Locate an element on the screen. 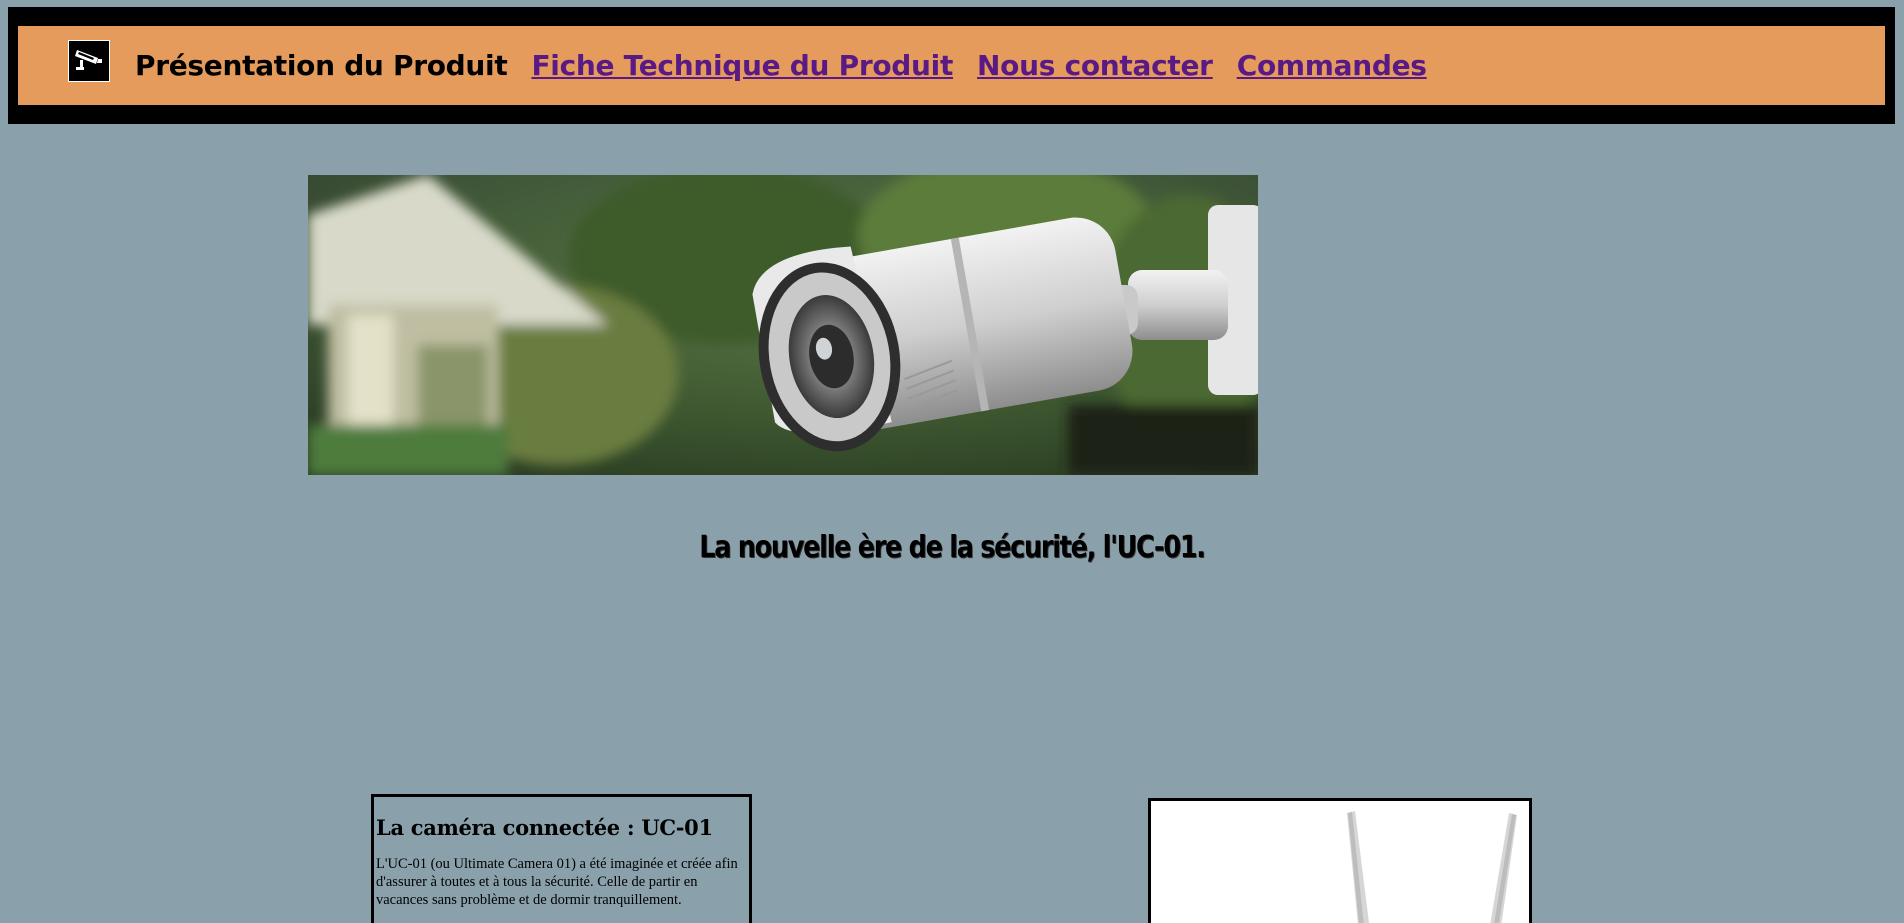  product-image-box is located at coordinates (1340, 860).